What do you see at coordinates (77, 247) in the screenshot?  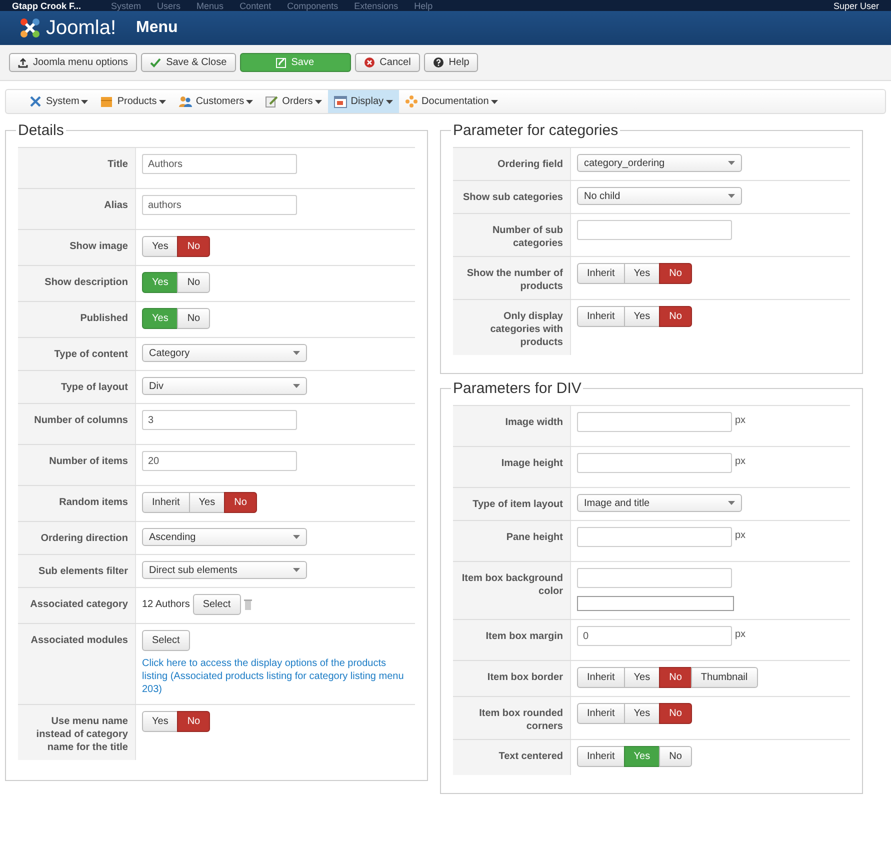 I see `field-label: Show image` at bounding box center [77, 247].